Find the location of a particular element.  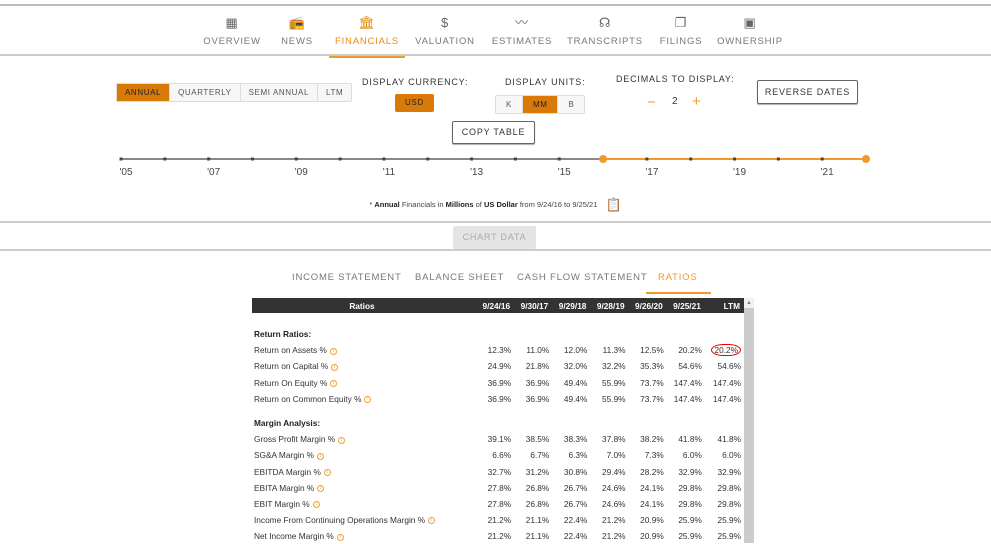

value: 28.2% is located at coordinates (652, 471).